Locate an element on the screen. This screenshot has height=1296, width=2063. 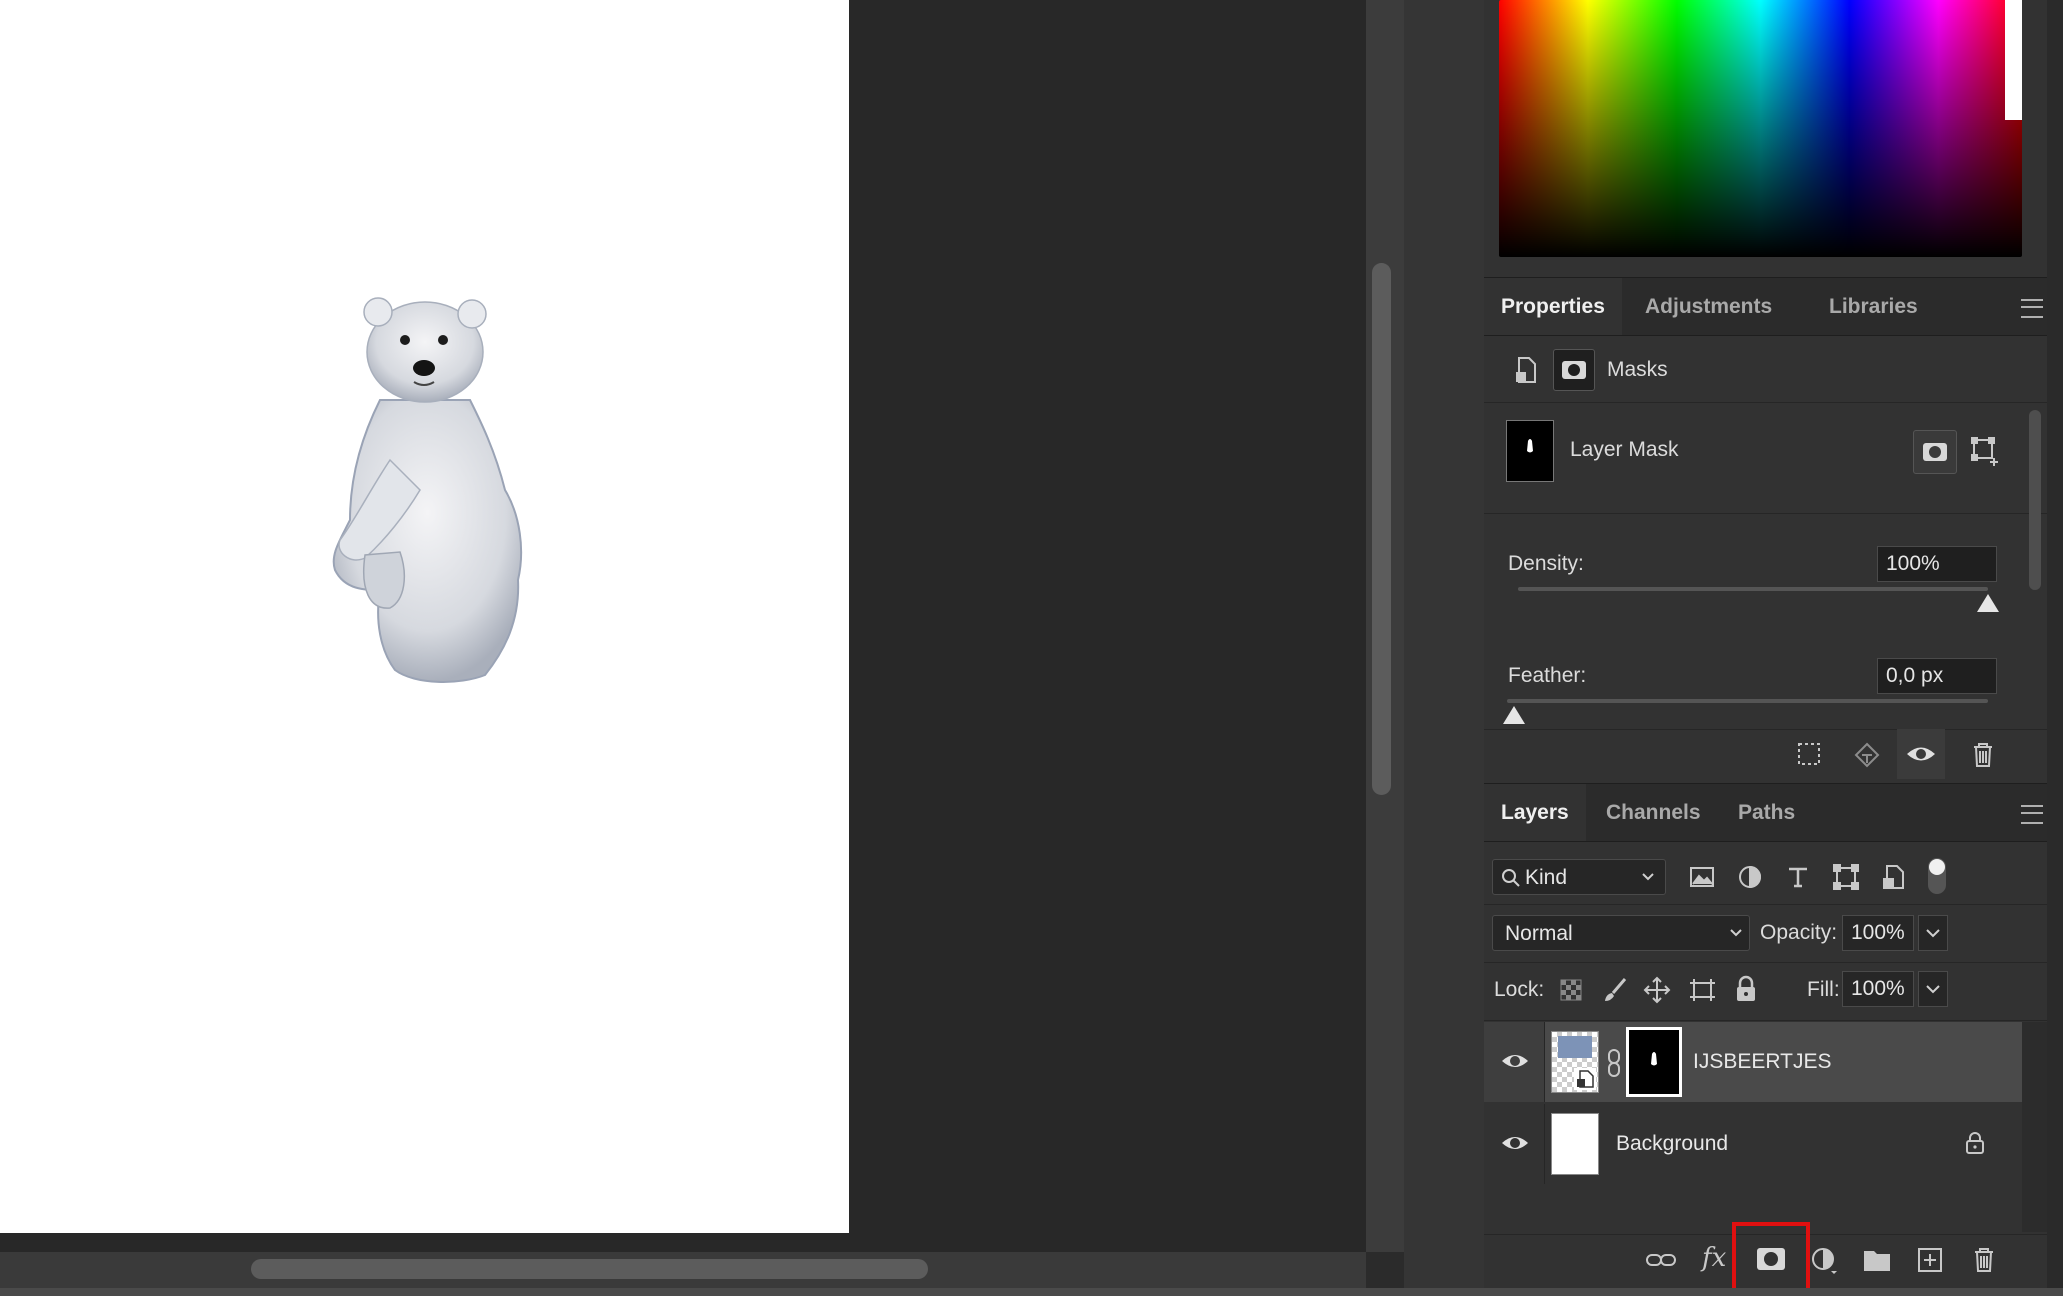
layer-row-ijsbeertjes: IJSBEERTJES is located at coordinates (1753, 1062).